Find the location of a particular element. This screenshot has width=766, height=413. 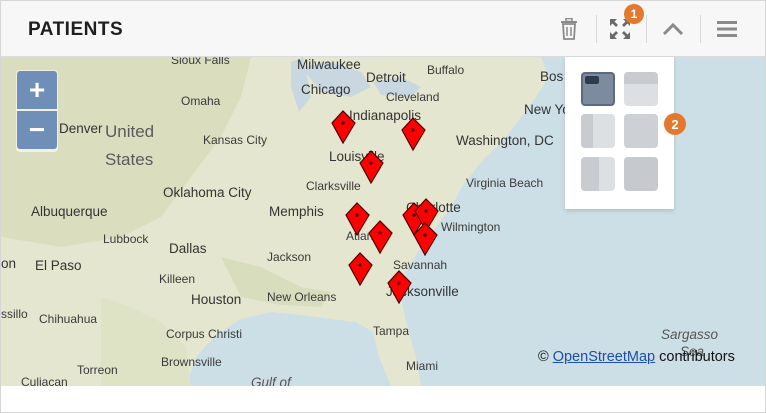

map-attribution: © OpenStreetMap contributors is located at coordinates (636, 357).